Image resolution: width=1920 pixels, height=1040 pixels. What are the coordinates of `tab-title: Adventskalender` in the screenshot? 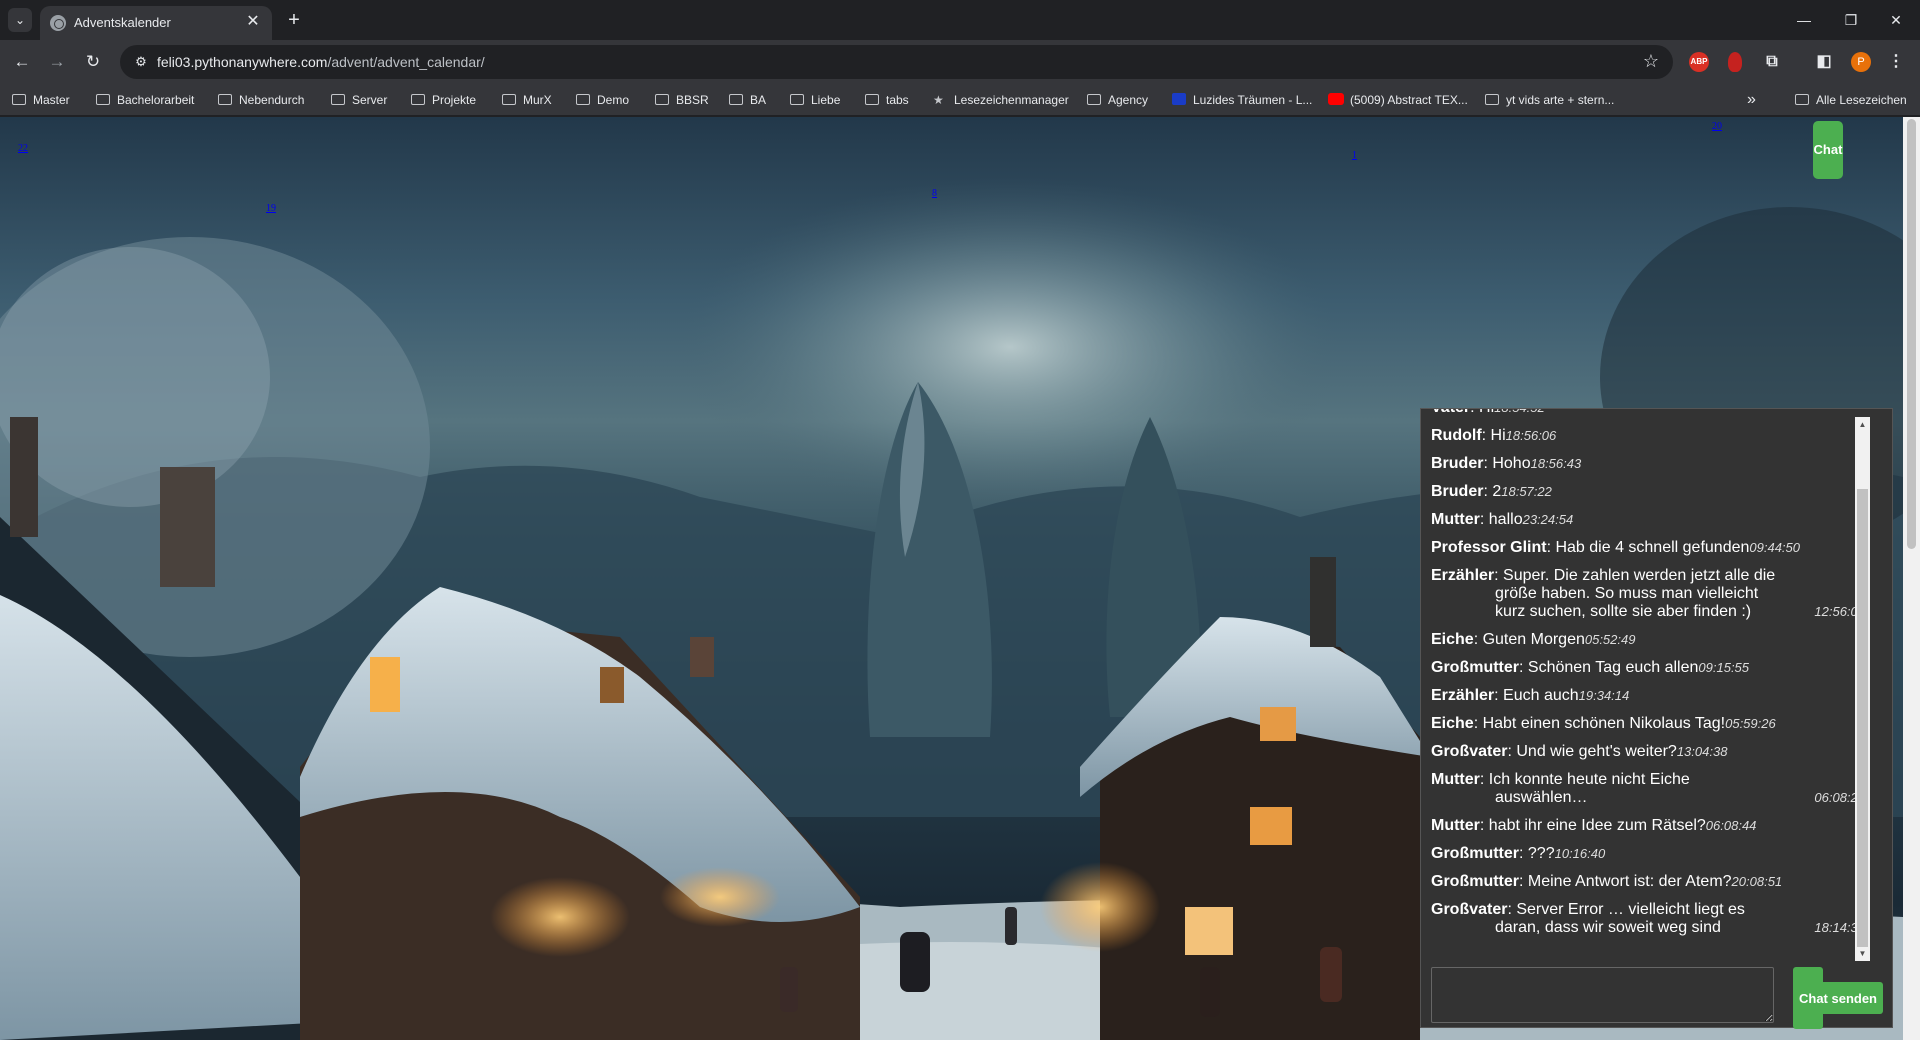 It's located at (122, 22).